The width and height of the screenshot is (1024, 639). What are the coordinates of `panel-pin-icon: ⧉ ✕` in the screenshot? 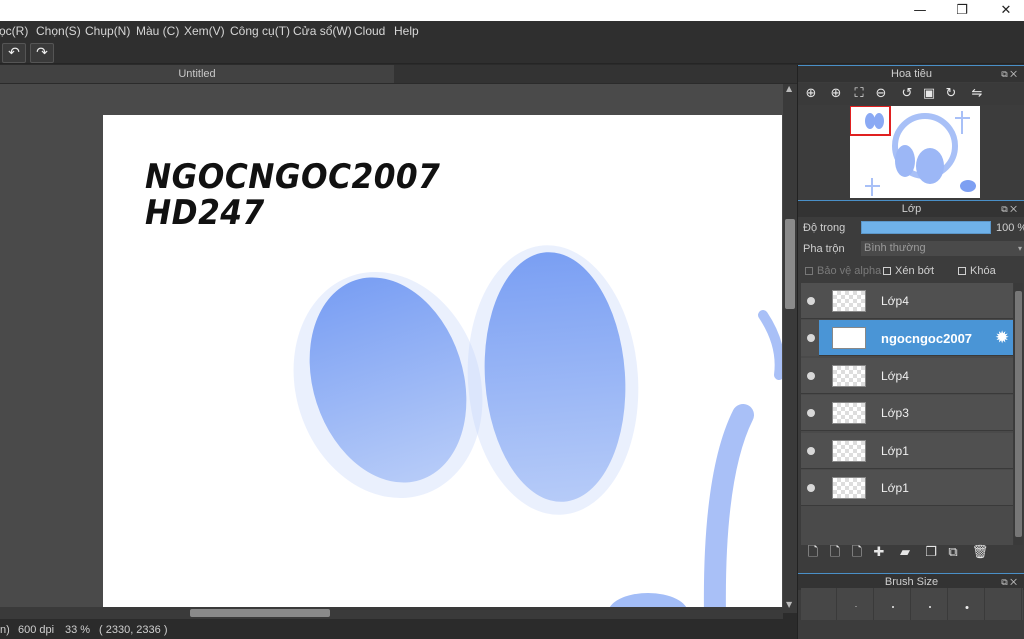 It's located at (1009, 74).